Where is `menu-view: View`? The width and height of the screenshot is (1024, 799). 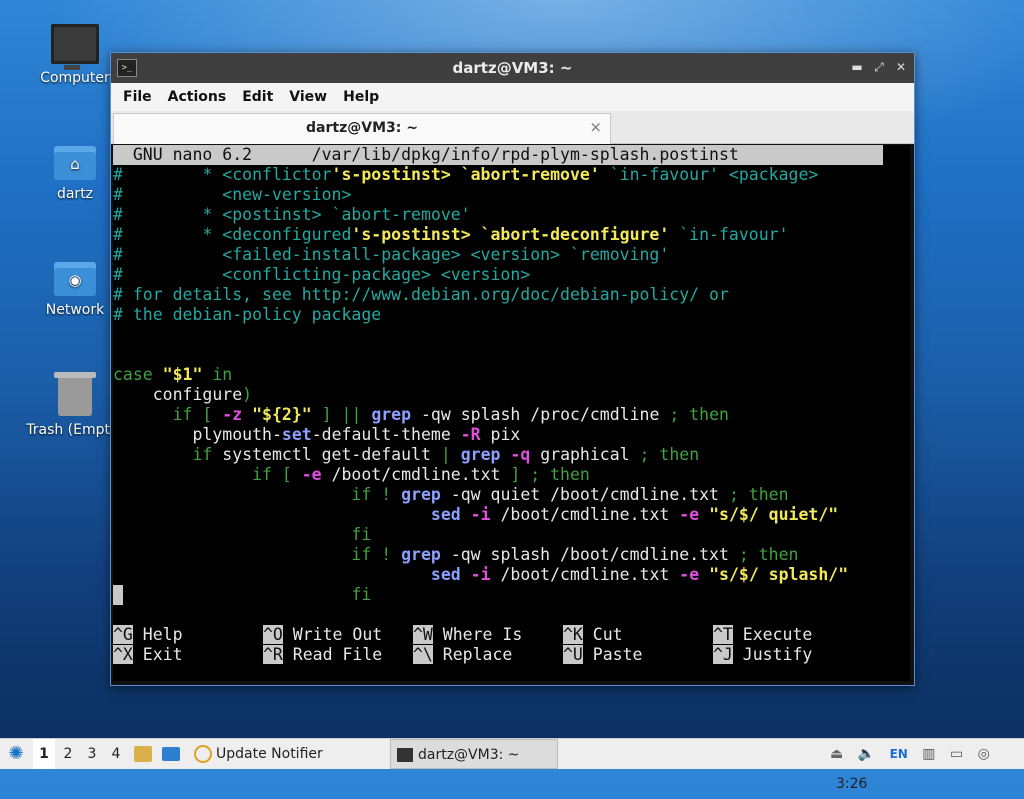
menu-view: View is located at coordinates (308, 97).